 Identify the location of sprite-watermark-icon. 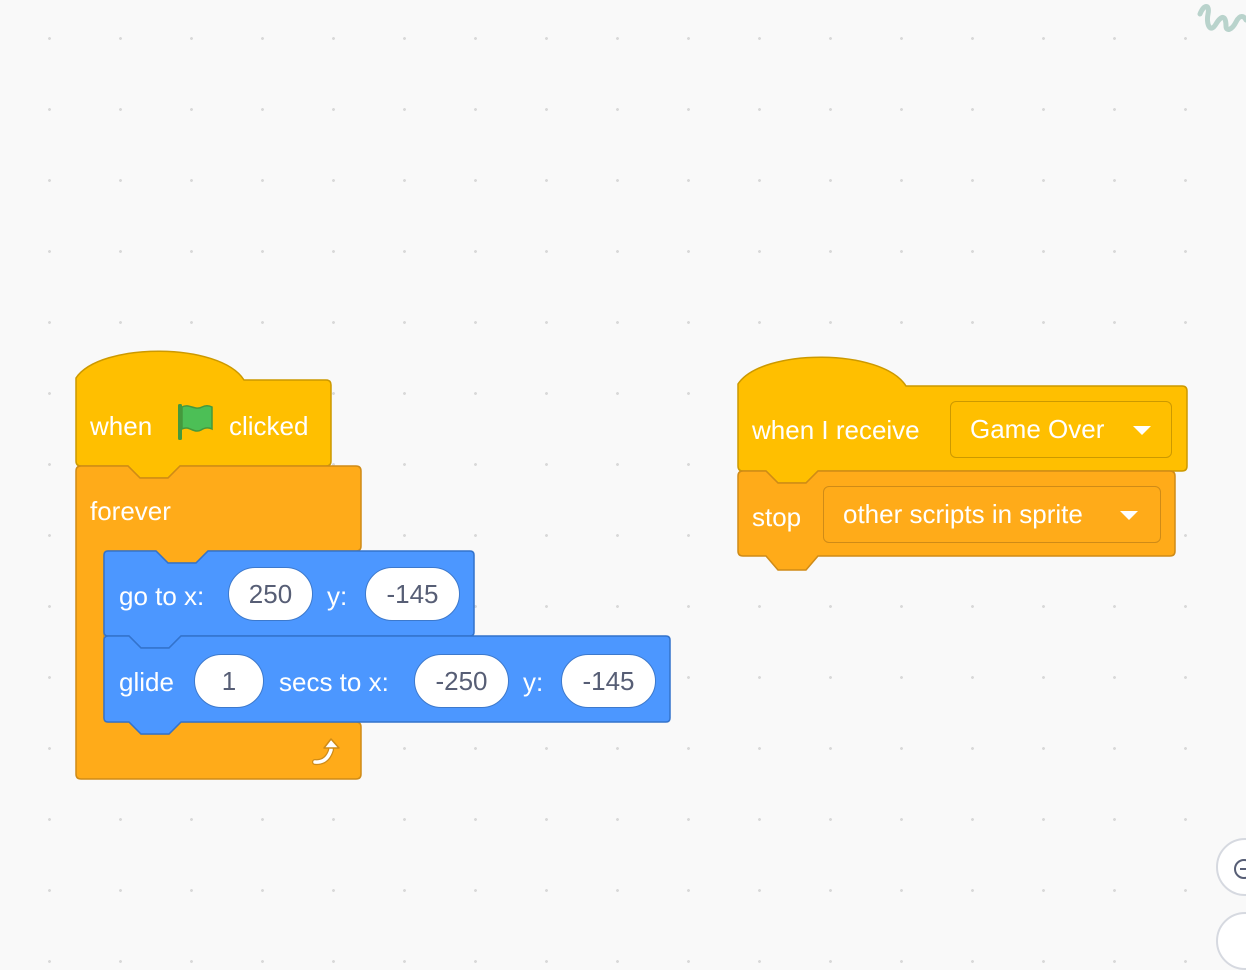
(1221, 18).